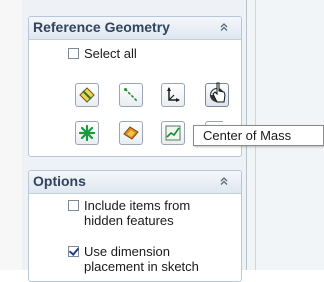 The image size is (324, 282). What do you see at coordinates (73, 251) in the screenshot?
I see `use-dimension-checkbox` at bounding box center [73, 251].